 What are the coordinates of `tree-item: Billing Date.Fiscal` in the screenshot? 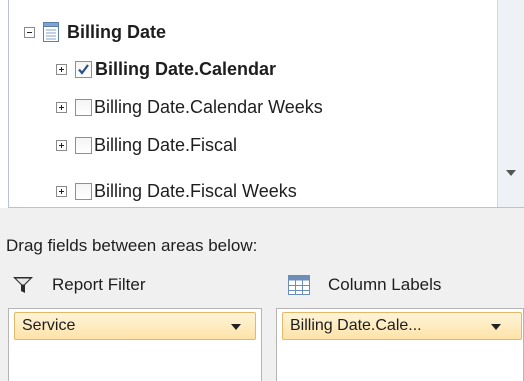 It's located at (146, 145).